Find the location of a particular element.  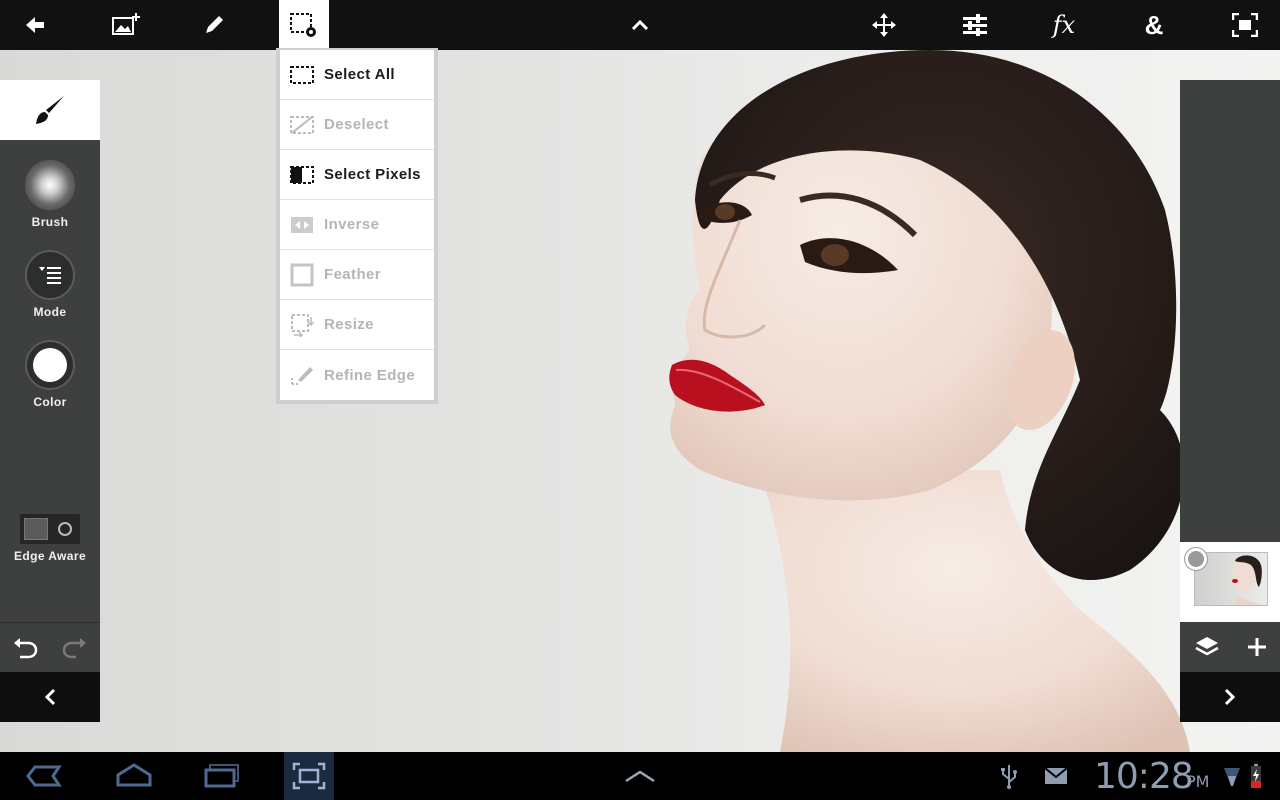

menu-item-select-all: Select All is located at coordinates (357, 75).